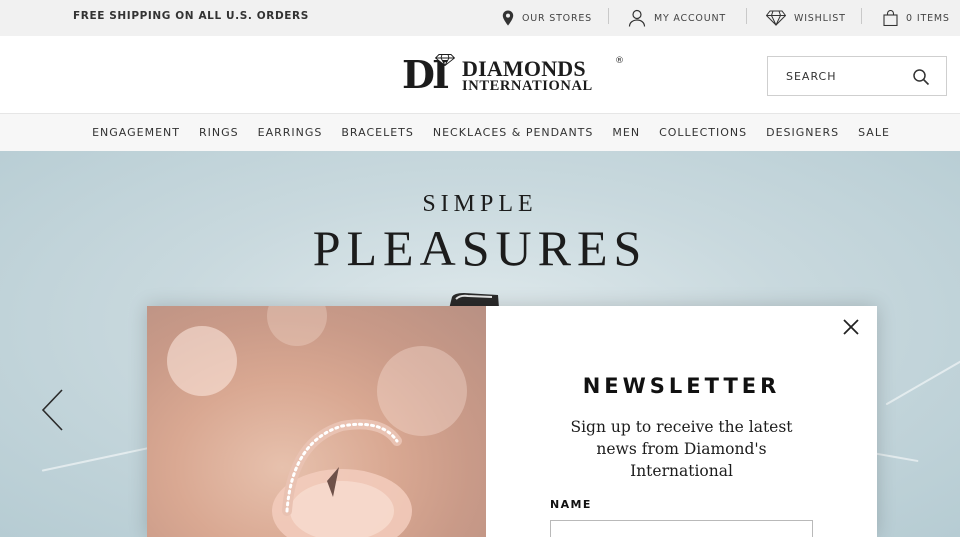  I want to click on free-shipping-banner: FREE SHIPPING ON ALL U.S. ORDERS, so click(191, 16).